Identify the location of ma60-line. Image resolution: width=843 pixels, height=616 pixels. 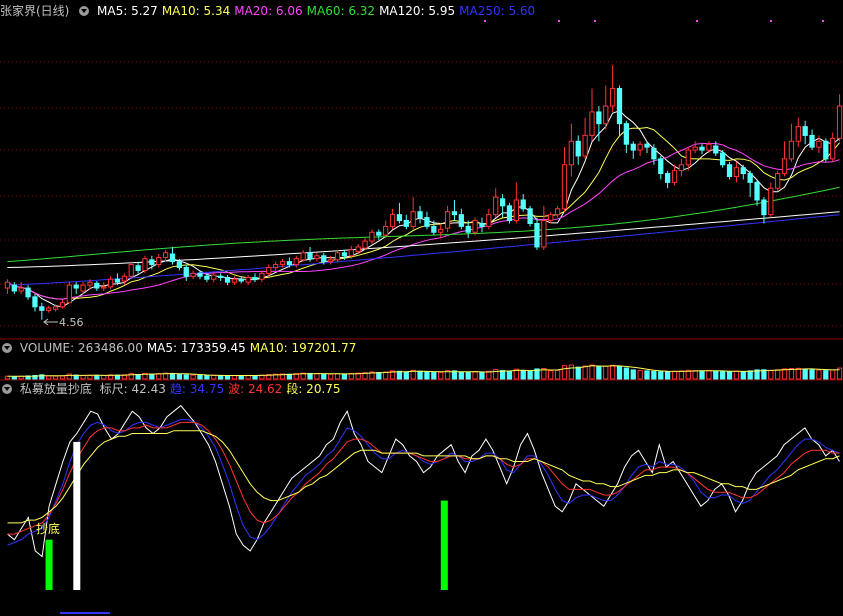
(423, 224).